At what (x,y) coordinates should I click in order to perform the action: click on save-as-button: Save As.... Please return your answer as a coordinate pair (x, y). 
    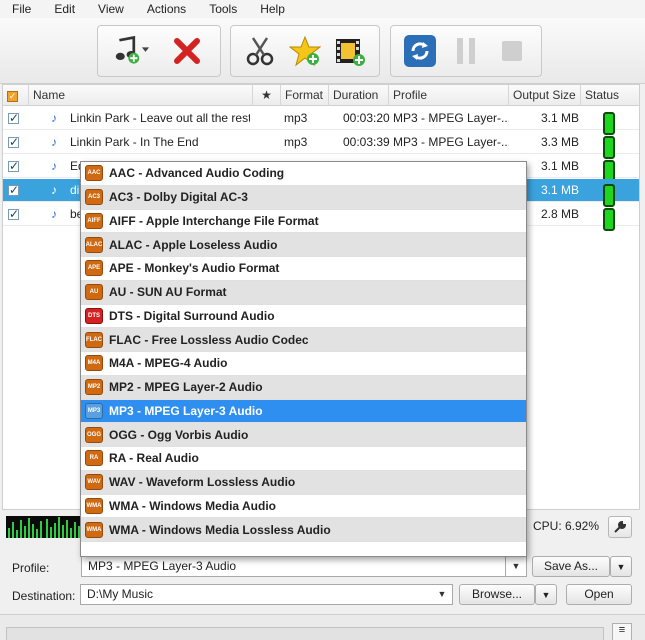
    Looking at the image, I should click on (571, 566).